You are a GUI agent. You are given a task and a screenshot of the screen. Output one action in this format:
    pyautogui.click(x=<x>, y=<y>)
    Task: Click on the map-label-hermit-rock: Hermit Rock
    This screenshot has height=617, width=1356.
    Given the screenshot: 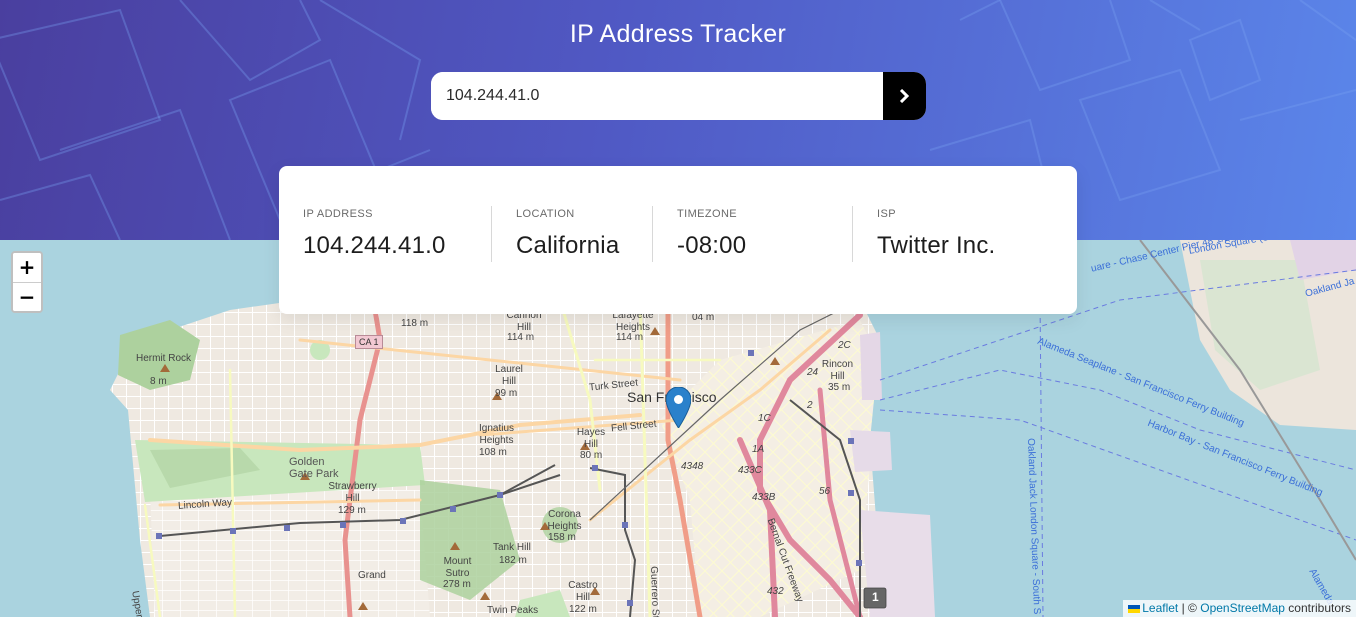 What is the action you would take?
    pyautogui.click(x=164, y=358)
    